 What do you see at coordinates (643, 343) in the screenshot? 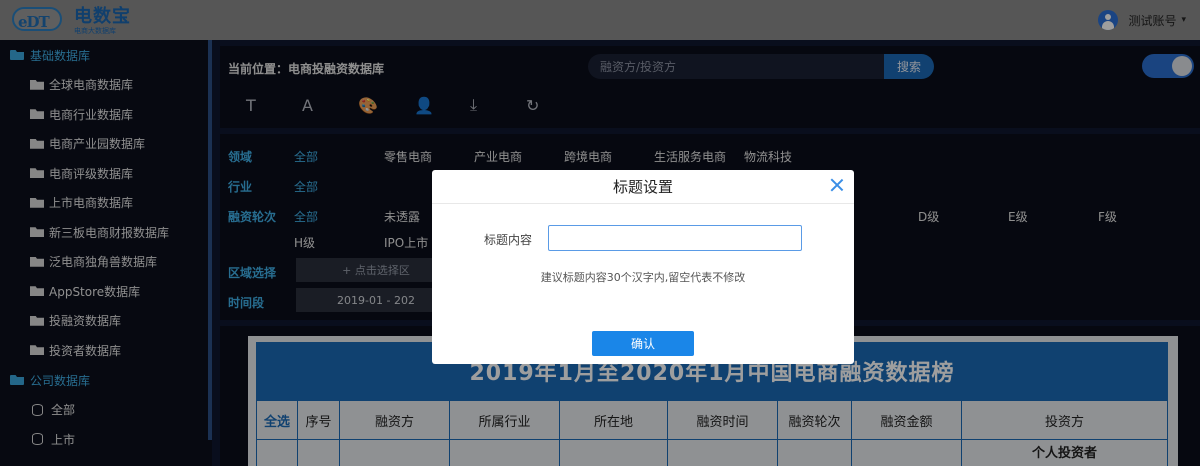
I see `confirm-button: 确认` at bounding box center [643, 343].